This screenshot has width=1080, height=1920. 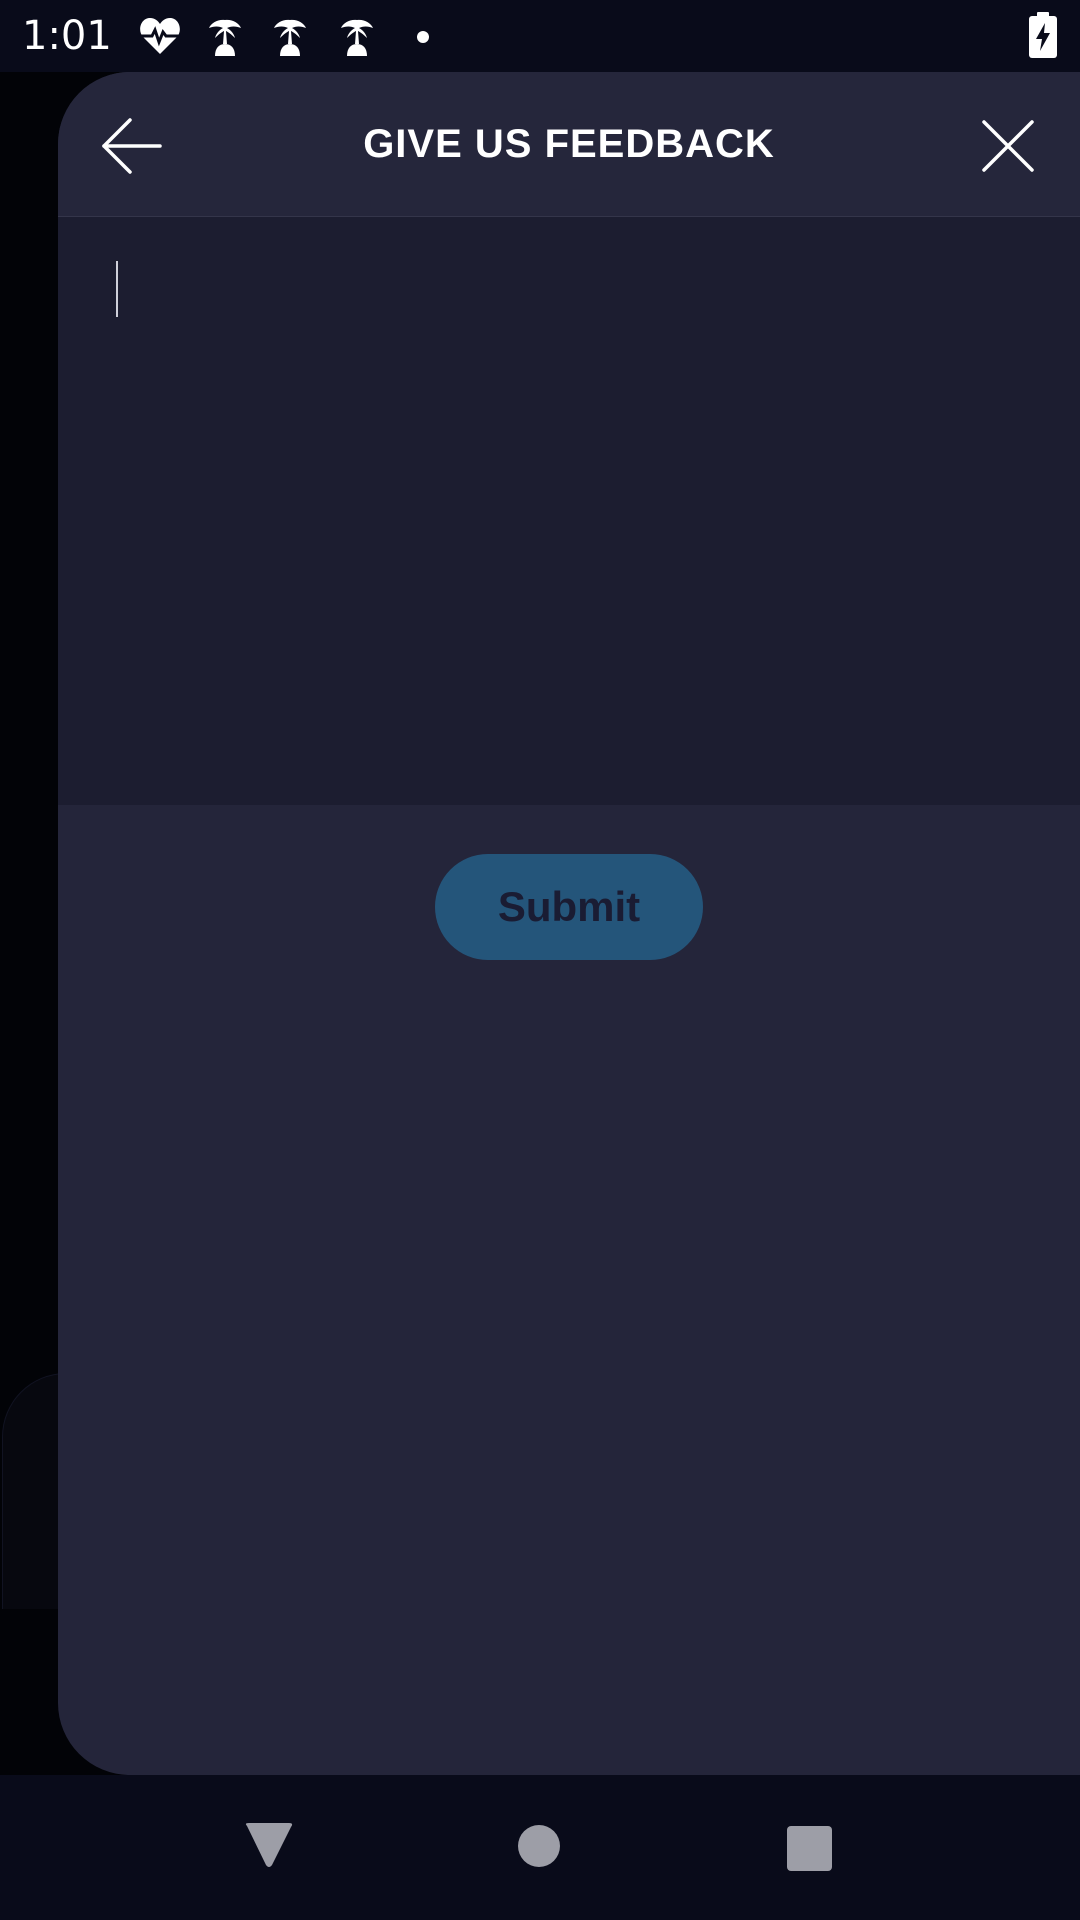 I want to click on close-button, so click(x=1008, y=146).